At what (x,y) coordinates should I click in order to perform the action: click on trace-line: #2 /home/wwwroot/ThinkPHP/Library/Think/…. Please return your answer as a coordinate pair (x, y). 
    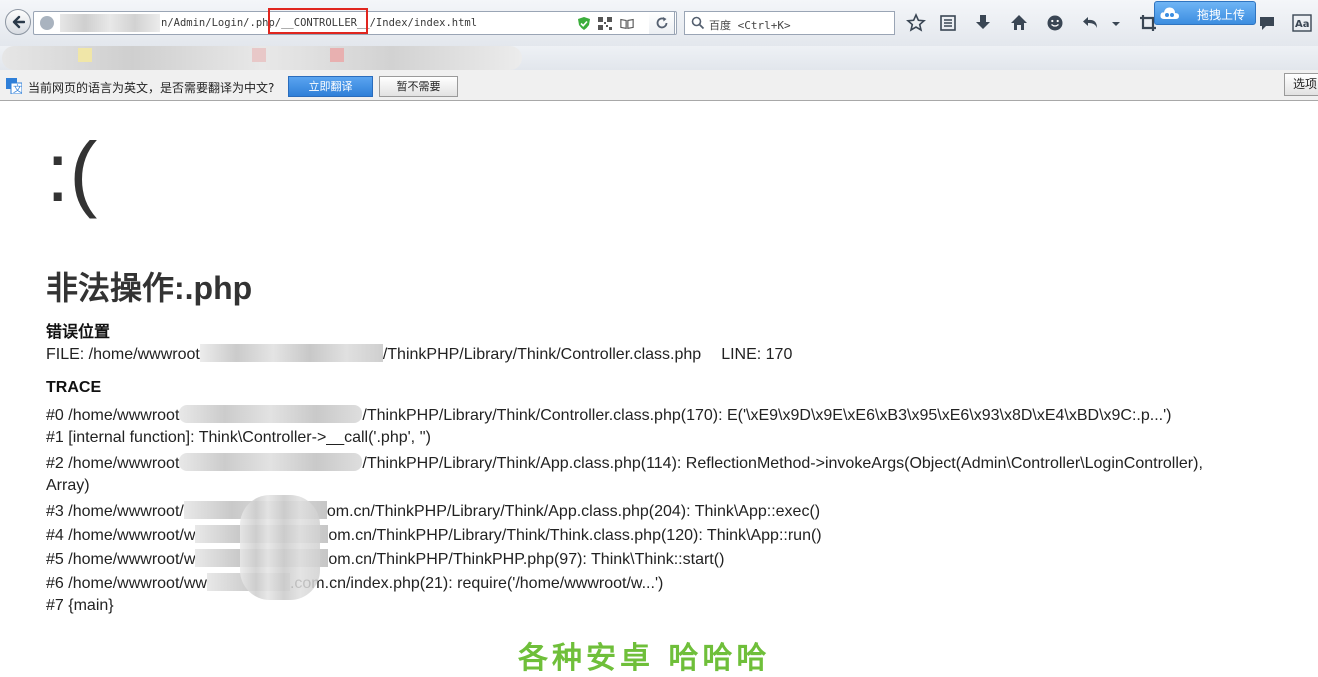
    Looking at the image, I should click on (624, 463).